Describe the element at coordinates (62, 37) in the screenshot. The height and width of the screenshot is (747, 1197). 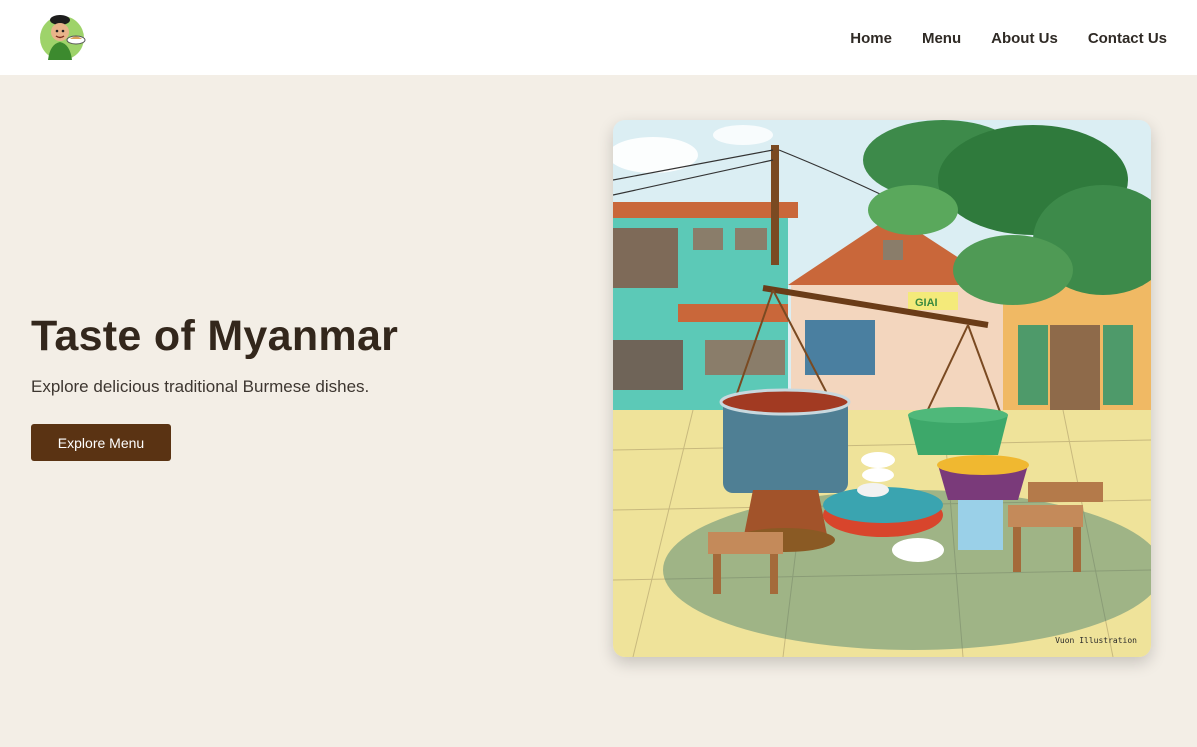
I see `chef-mascot-icon` at that location.